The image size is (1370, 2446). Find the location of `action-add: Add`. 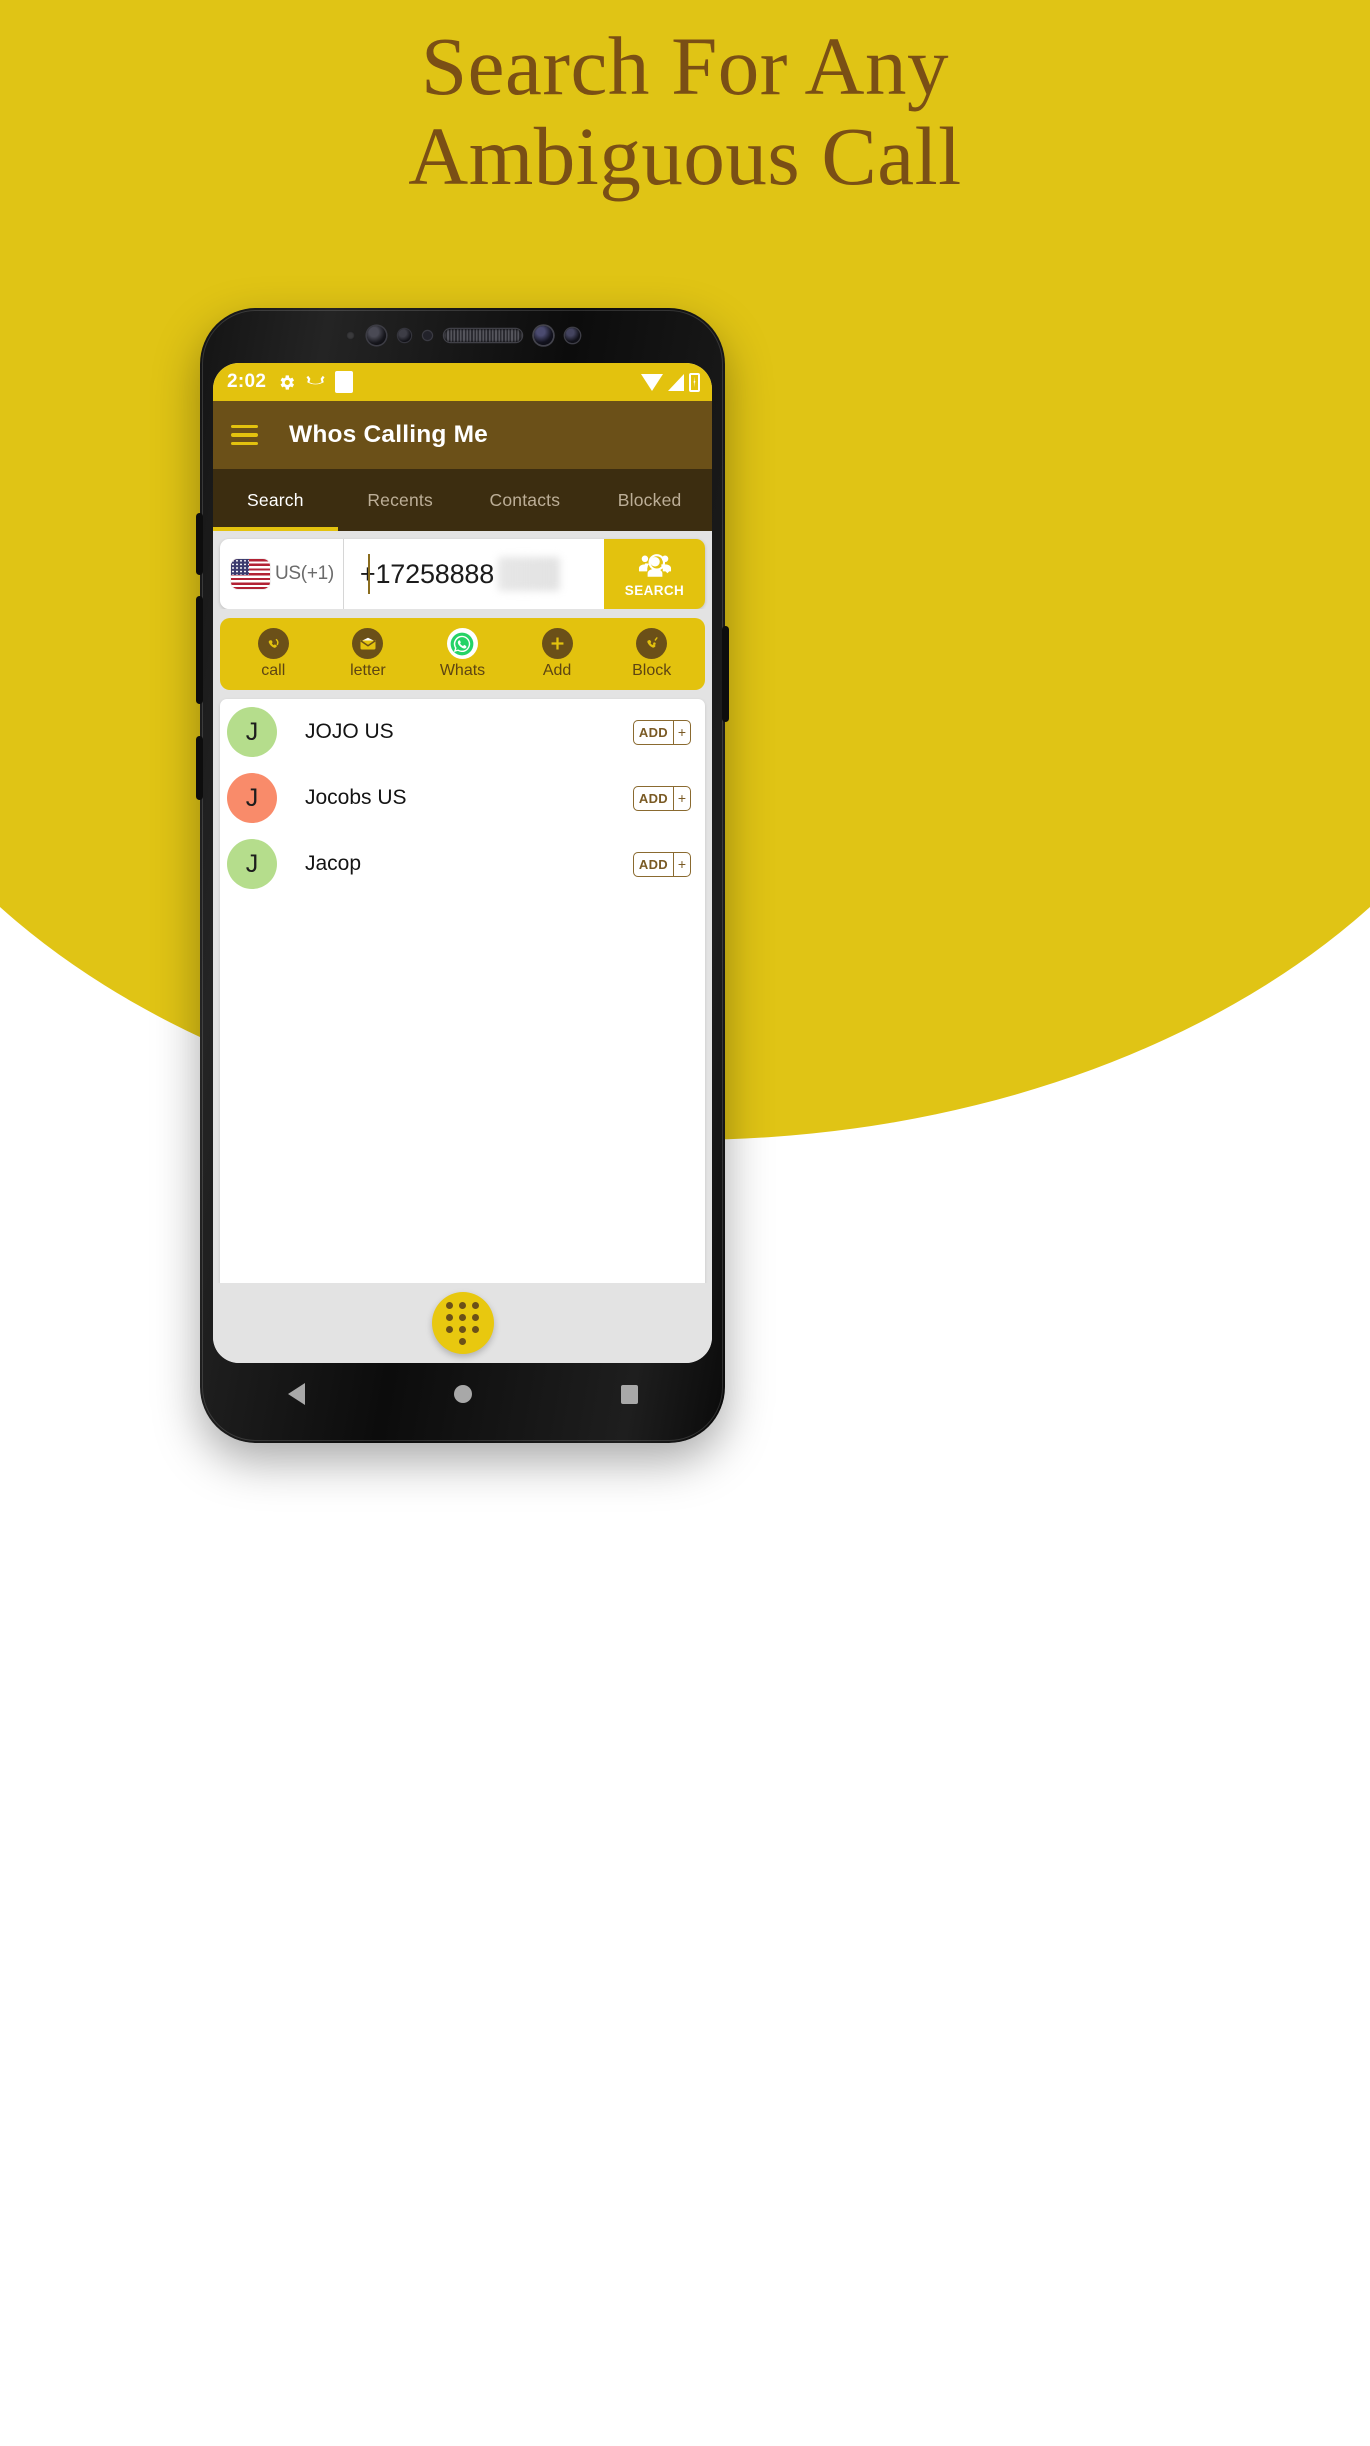

action-add: Add is located at coordinates (557, 654).